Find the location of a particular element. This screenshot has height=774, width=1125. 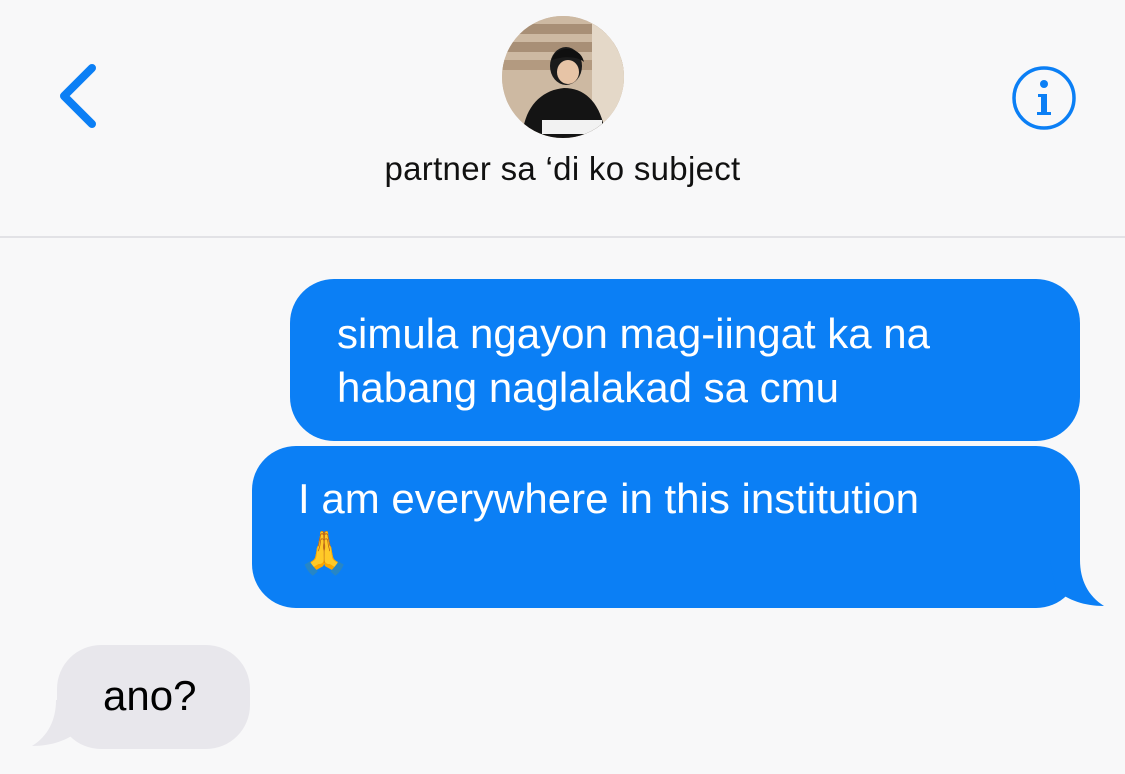

avatar-photo is located at coordinates (563, 77).